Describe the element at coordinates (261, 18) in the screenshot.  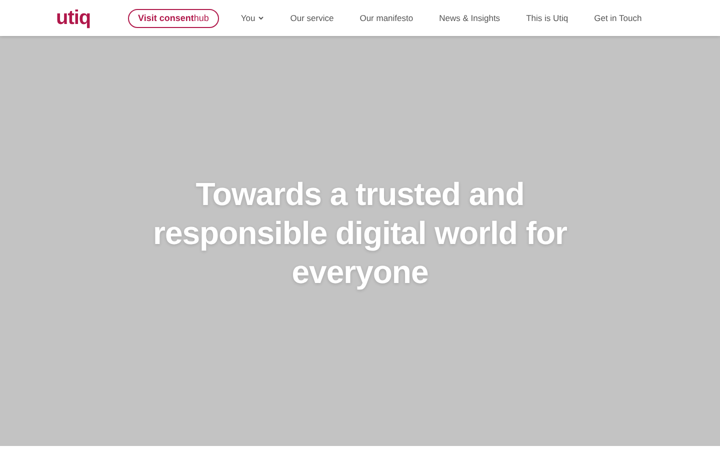
I see `chevron-down-icon` at that location.